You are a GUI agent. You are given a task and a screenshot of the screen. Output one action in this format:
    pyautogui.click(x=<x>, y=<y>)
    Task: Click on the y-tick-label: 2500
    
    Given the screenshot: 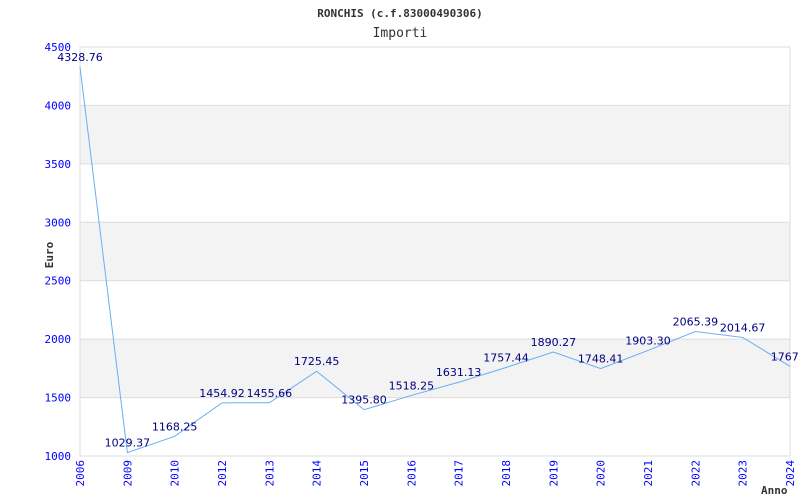 What is the action you would take?
    pyautogui.click(x=58, y=281)
    